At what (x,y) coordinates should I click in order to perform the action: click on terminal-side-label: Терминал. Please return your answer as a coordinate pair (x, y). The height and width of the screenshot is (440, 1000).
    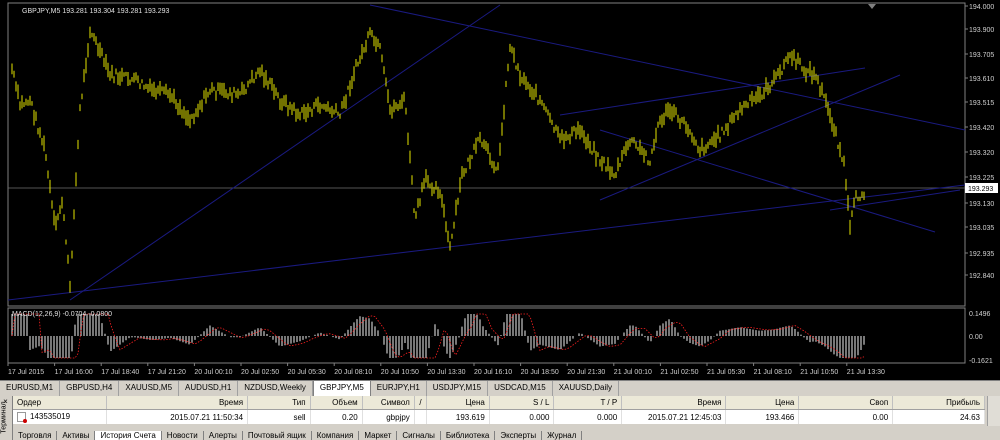
    Looking at the image, I should click on (4, 417).